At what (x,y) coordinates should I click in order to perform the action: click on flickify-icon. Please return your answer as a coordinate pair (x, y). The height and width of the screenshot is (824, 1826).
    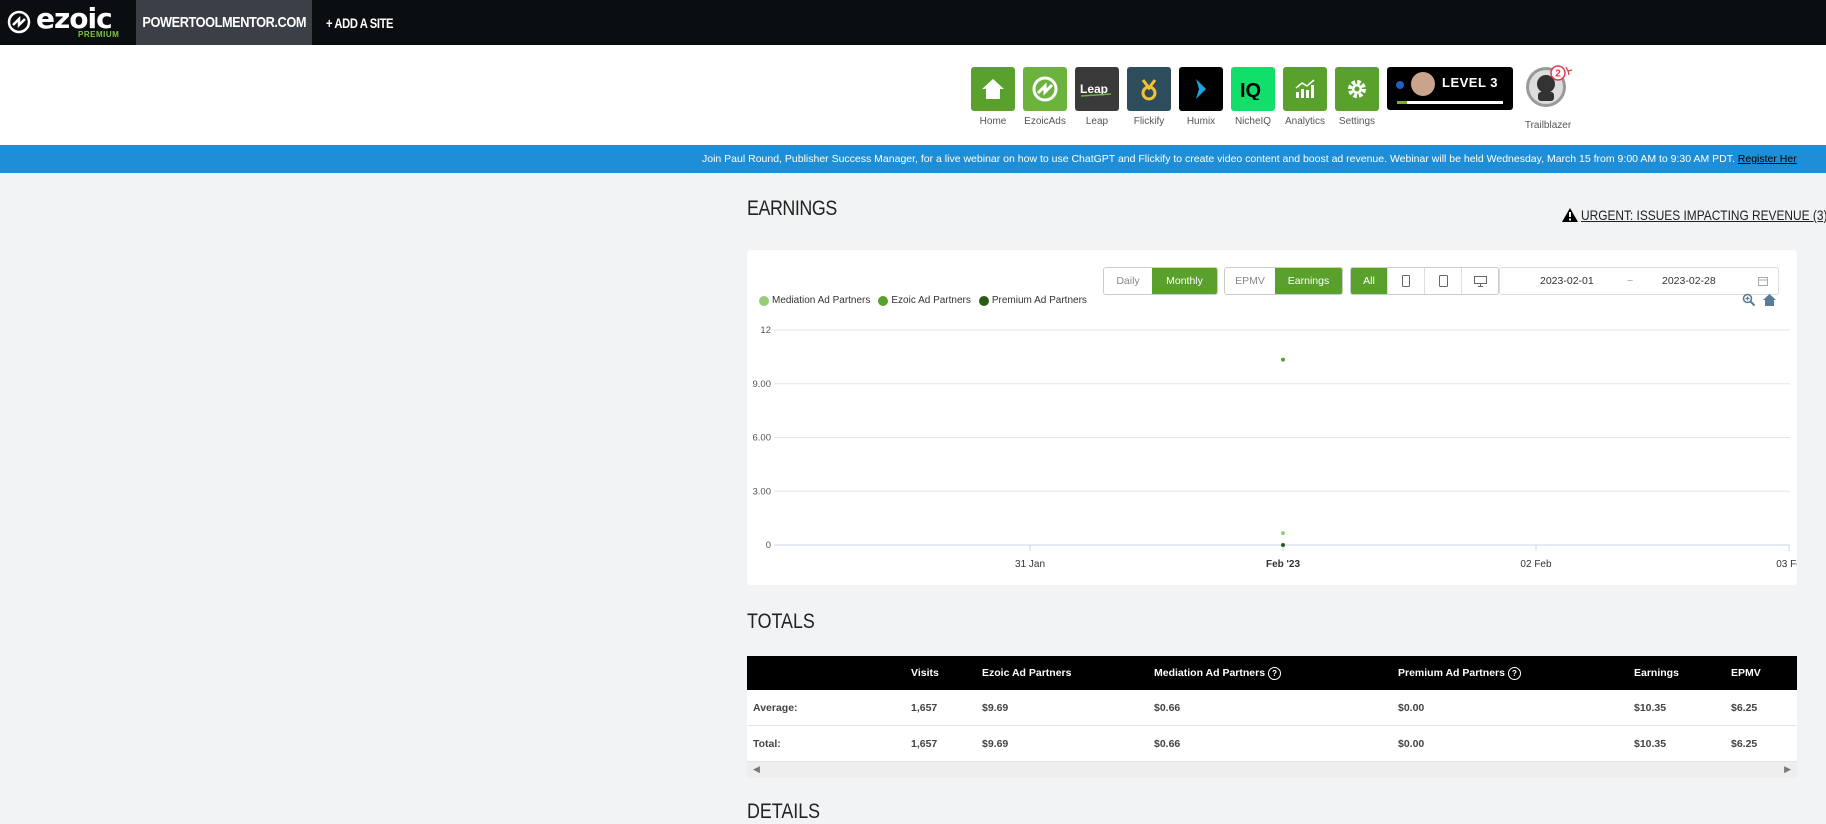
    Looking at the image, I should click on (1149, 89).